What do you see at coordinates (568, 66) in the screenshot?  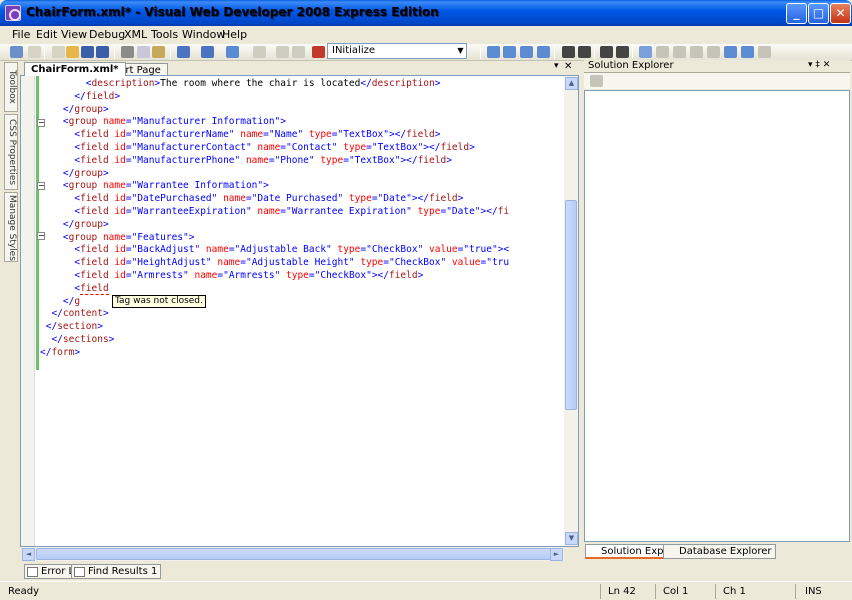 I see `close-document-icon: ✕` at bounding box center [568, 66].